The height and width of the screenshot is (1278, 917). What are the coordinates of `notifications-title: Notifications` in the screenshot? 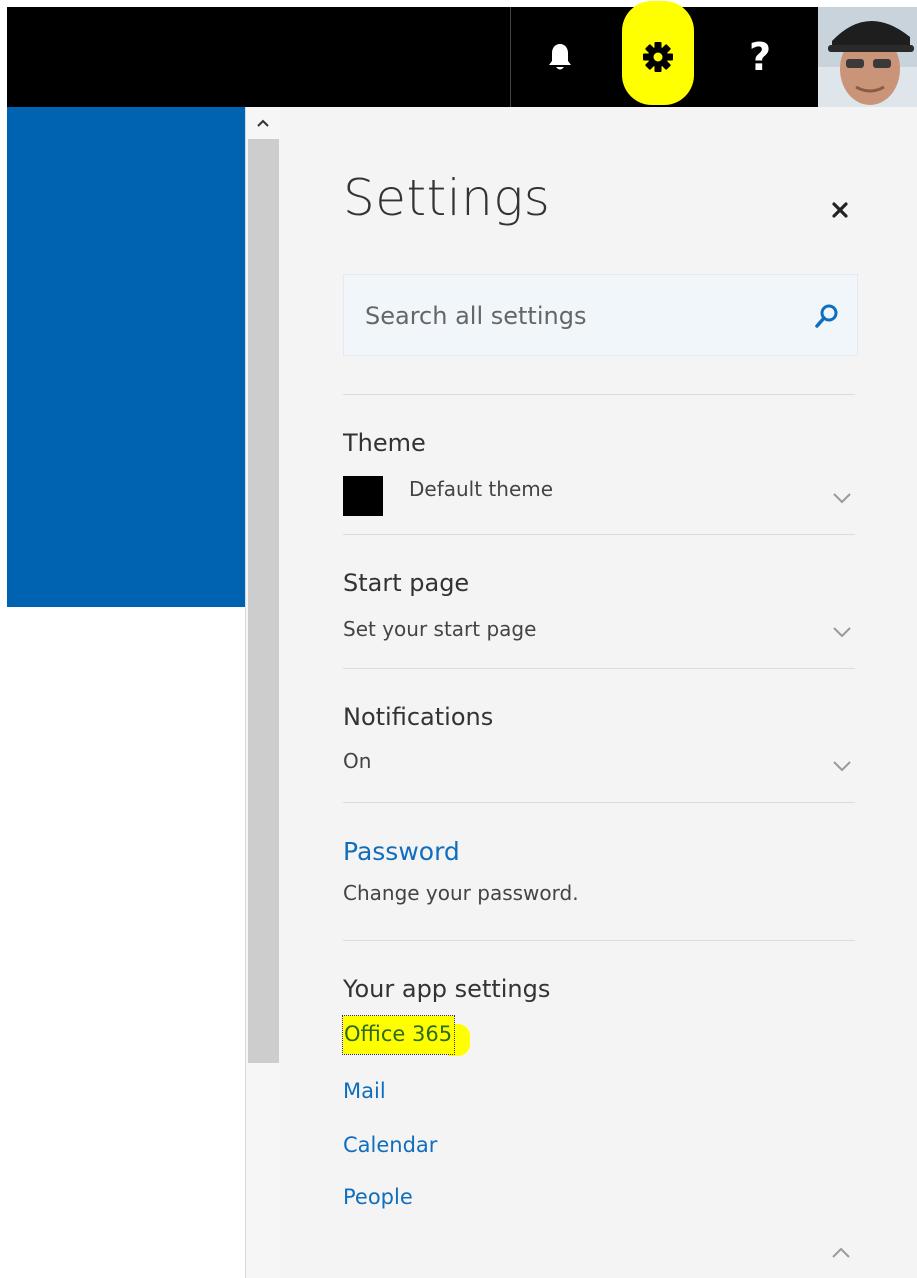 It's located at (418, 717).